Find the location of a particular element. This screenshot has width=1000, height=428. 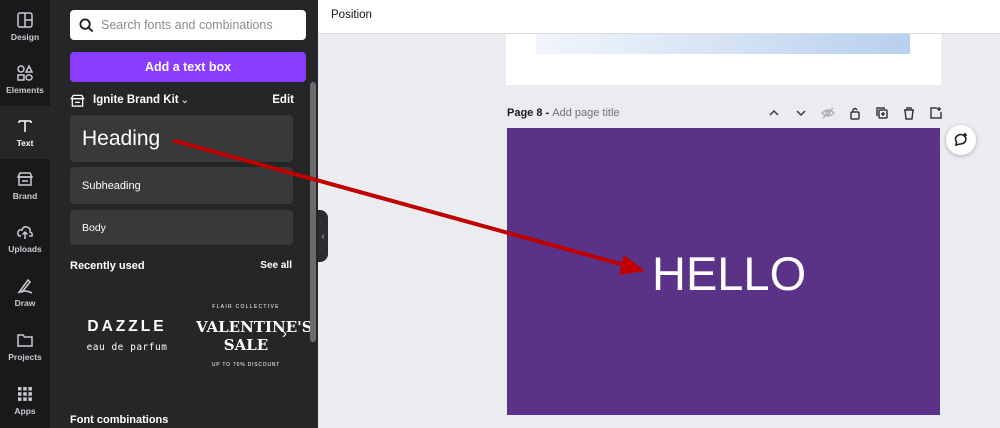

body-style-button: Body is located at coordinates (181, 227).